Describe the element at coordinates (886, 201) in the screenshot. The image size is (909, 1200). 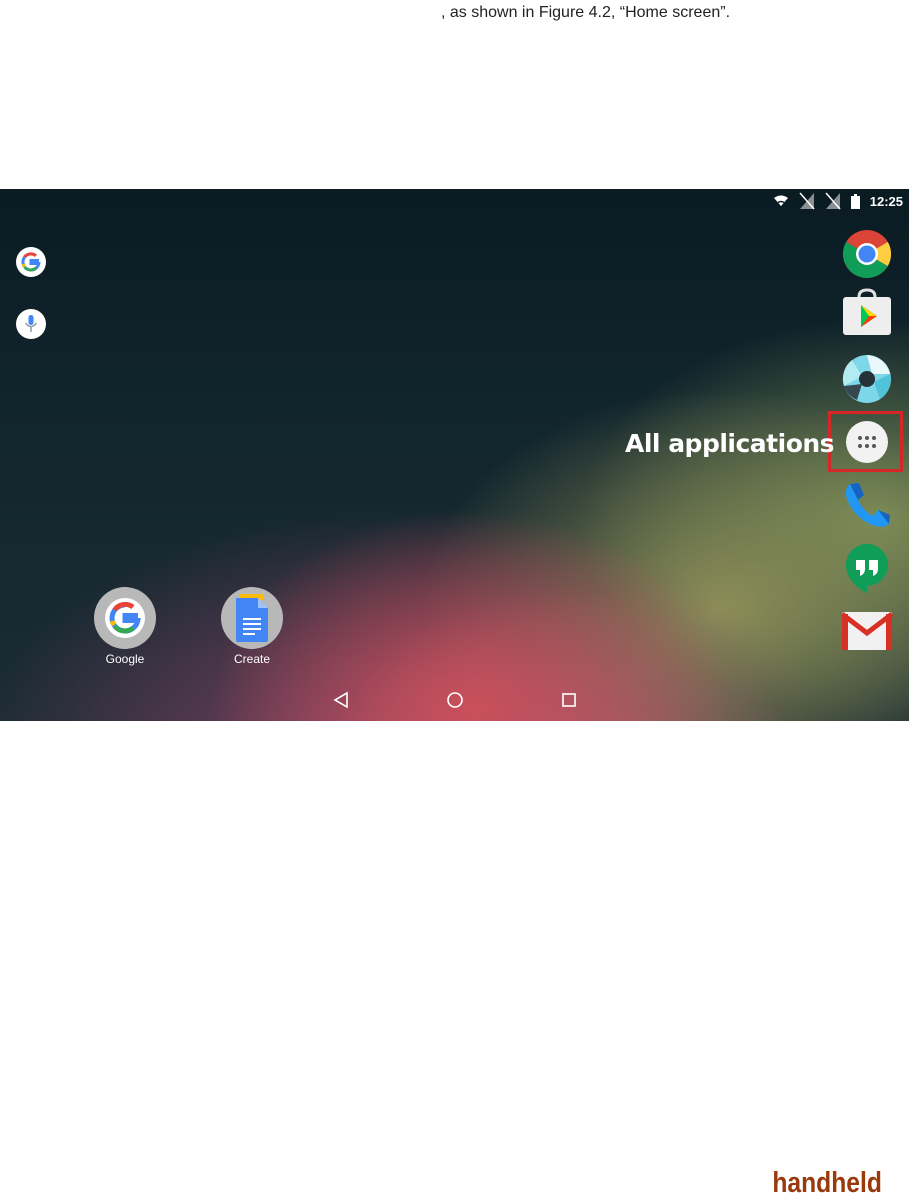
I see `status-time: 12:25` at that location.